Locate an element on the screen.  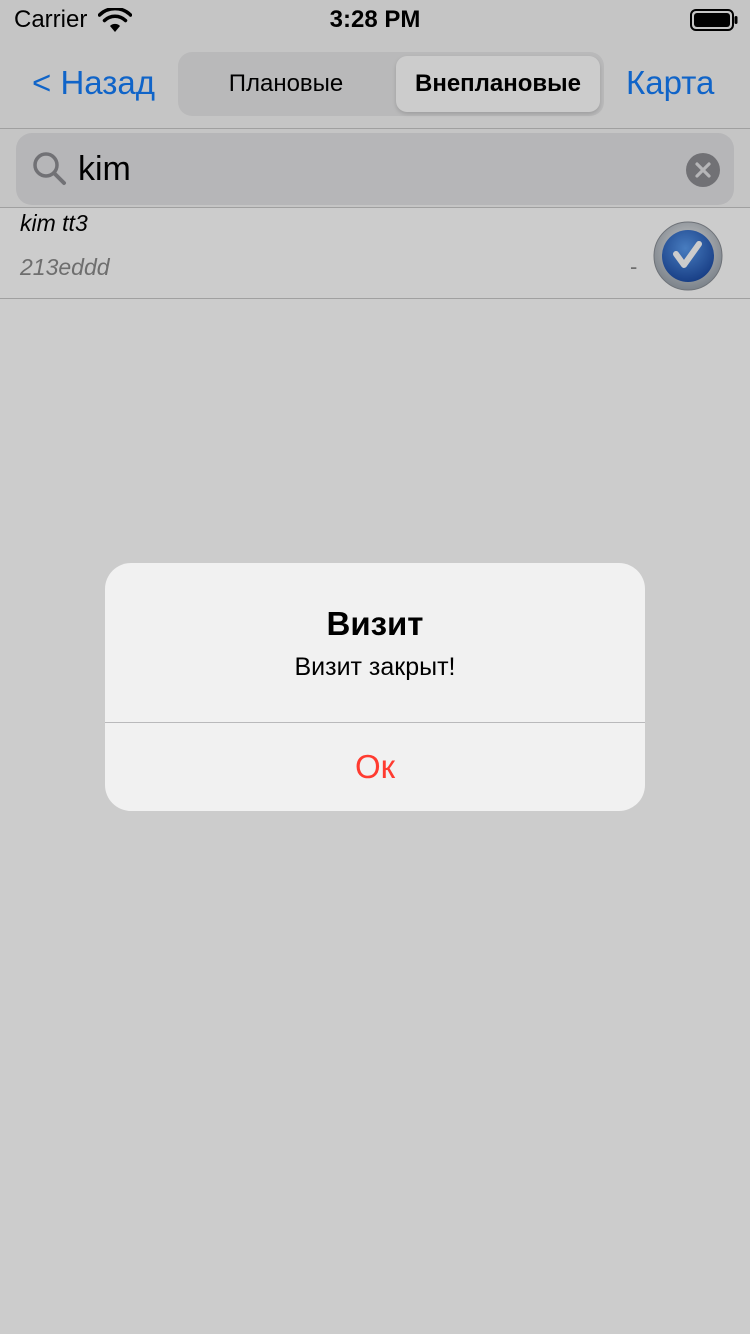
alert-dialog: Визит Визит закрыт! Ок is located at coordinates (375, 687).